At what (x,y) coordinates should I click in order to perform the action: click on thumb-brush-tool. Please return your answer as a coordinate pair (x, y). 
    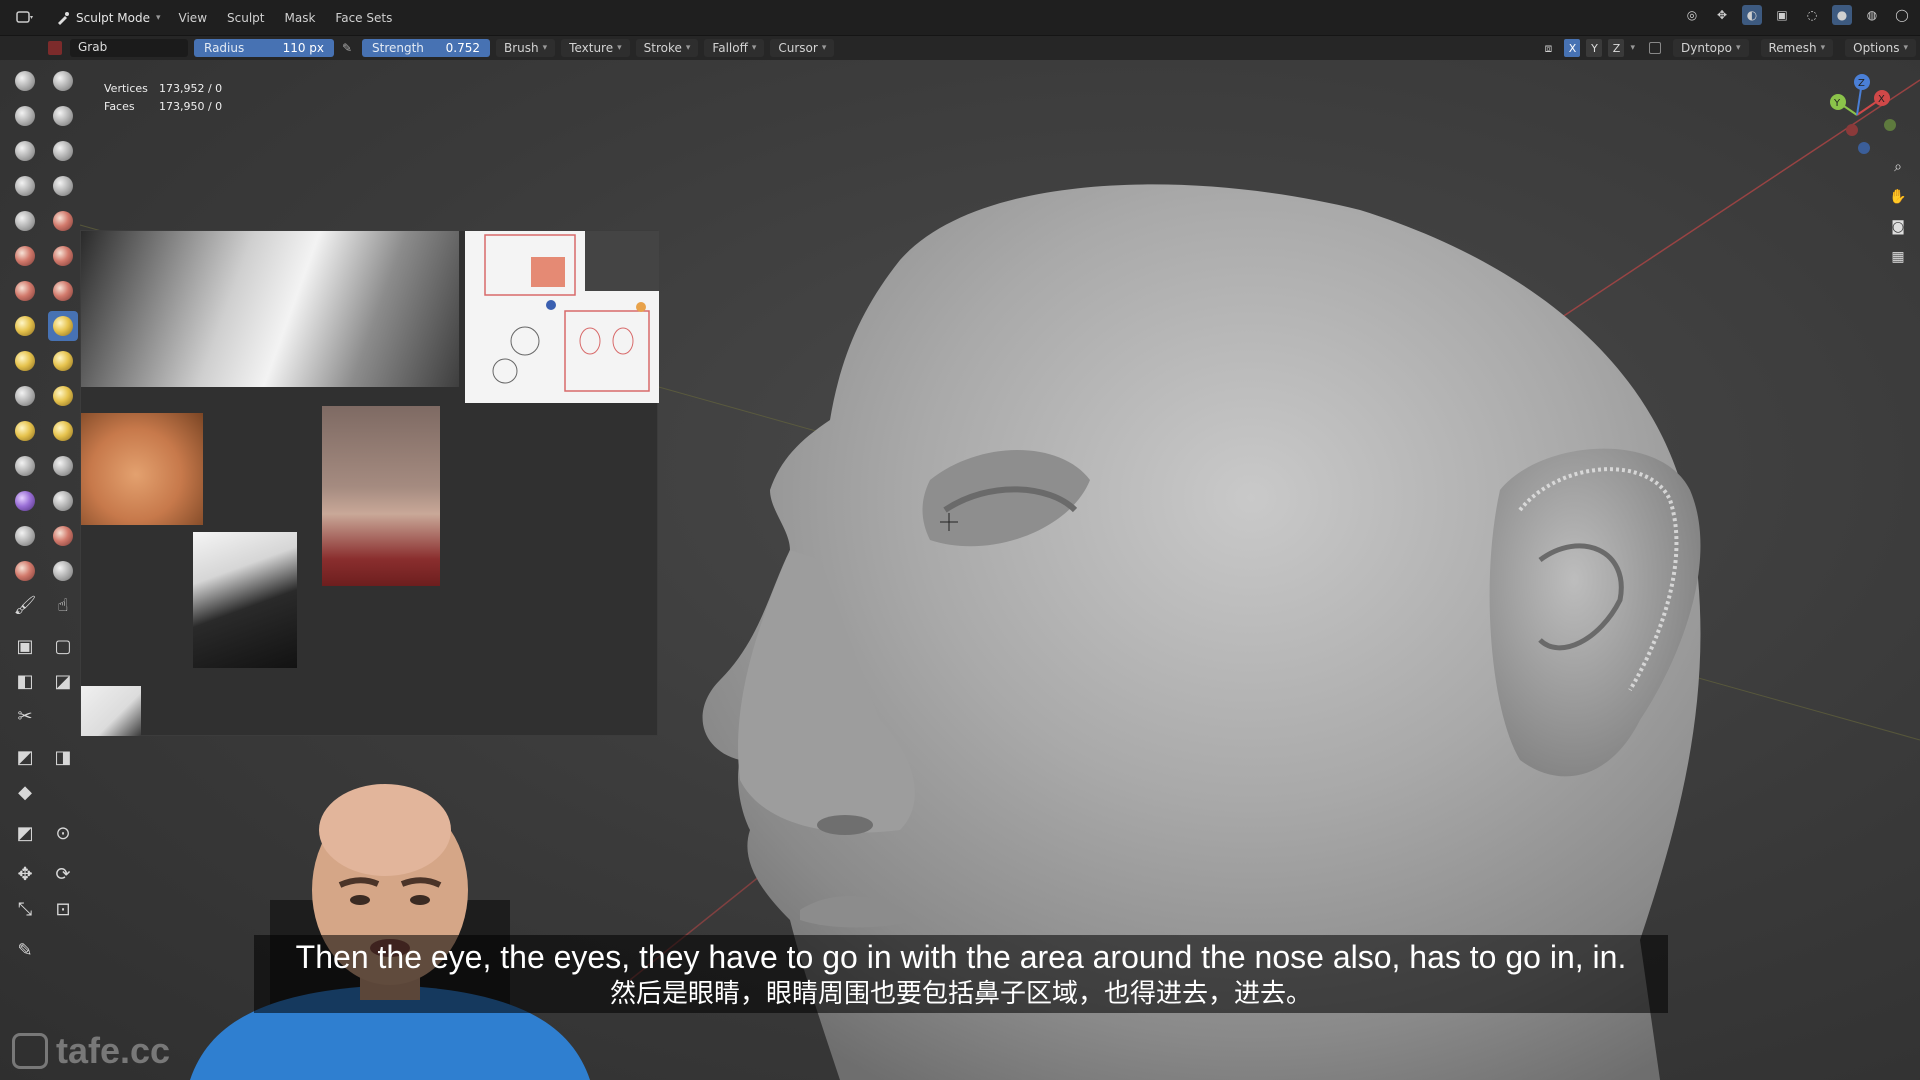
    Looking at the image, I should click on (25, 396).